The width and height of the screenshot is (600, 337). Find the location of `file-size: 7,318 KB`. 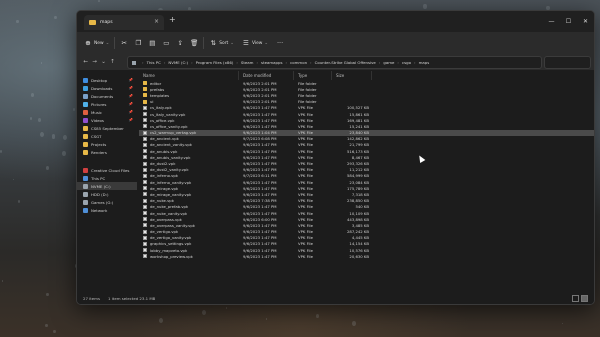

file-size: 7,318 KB is located at coordinates (360, 194).